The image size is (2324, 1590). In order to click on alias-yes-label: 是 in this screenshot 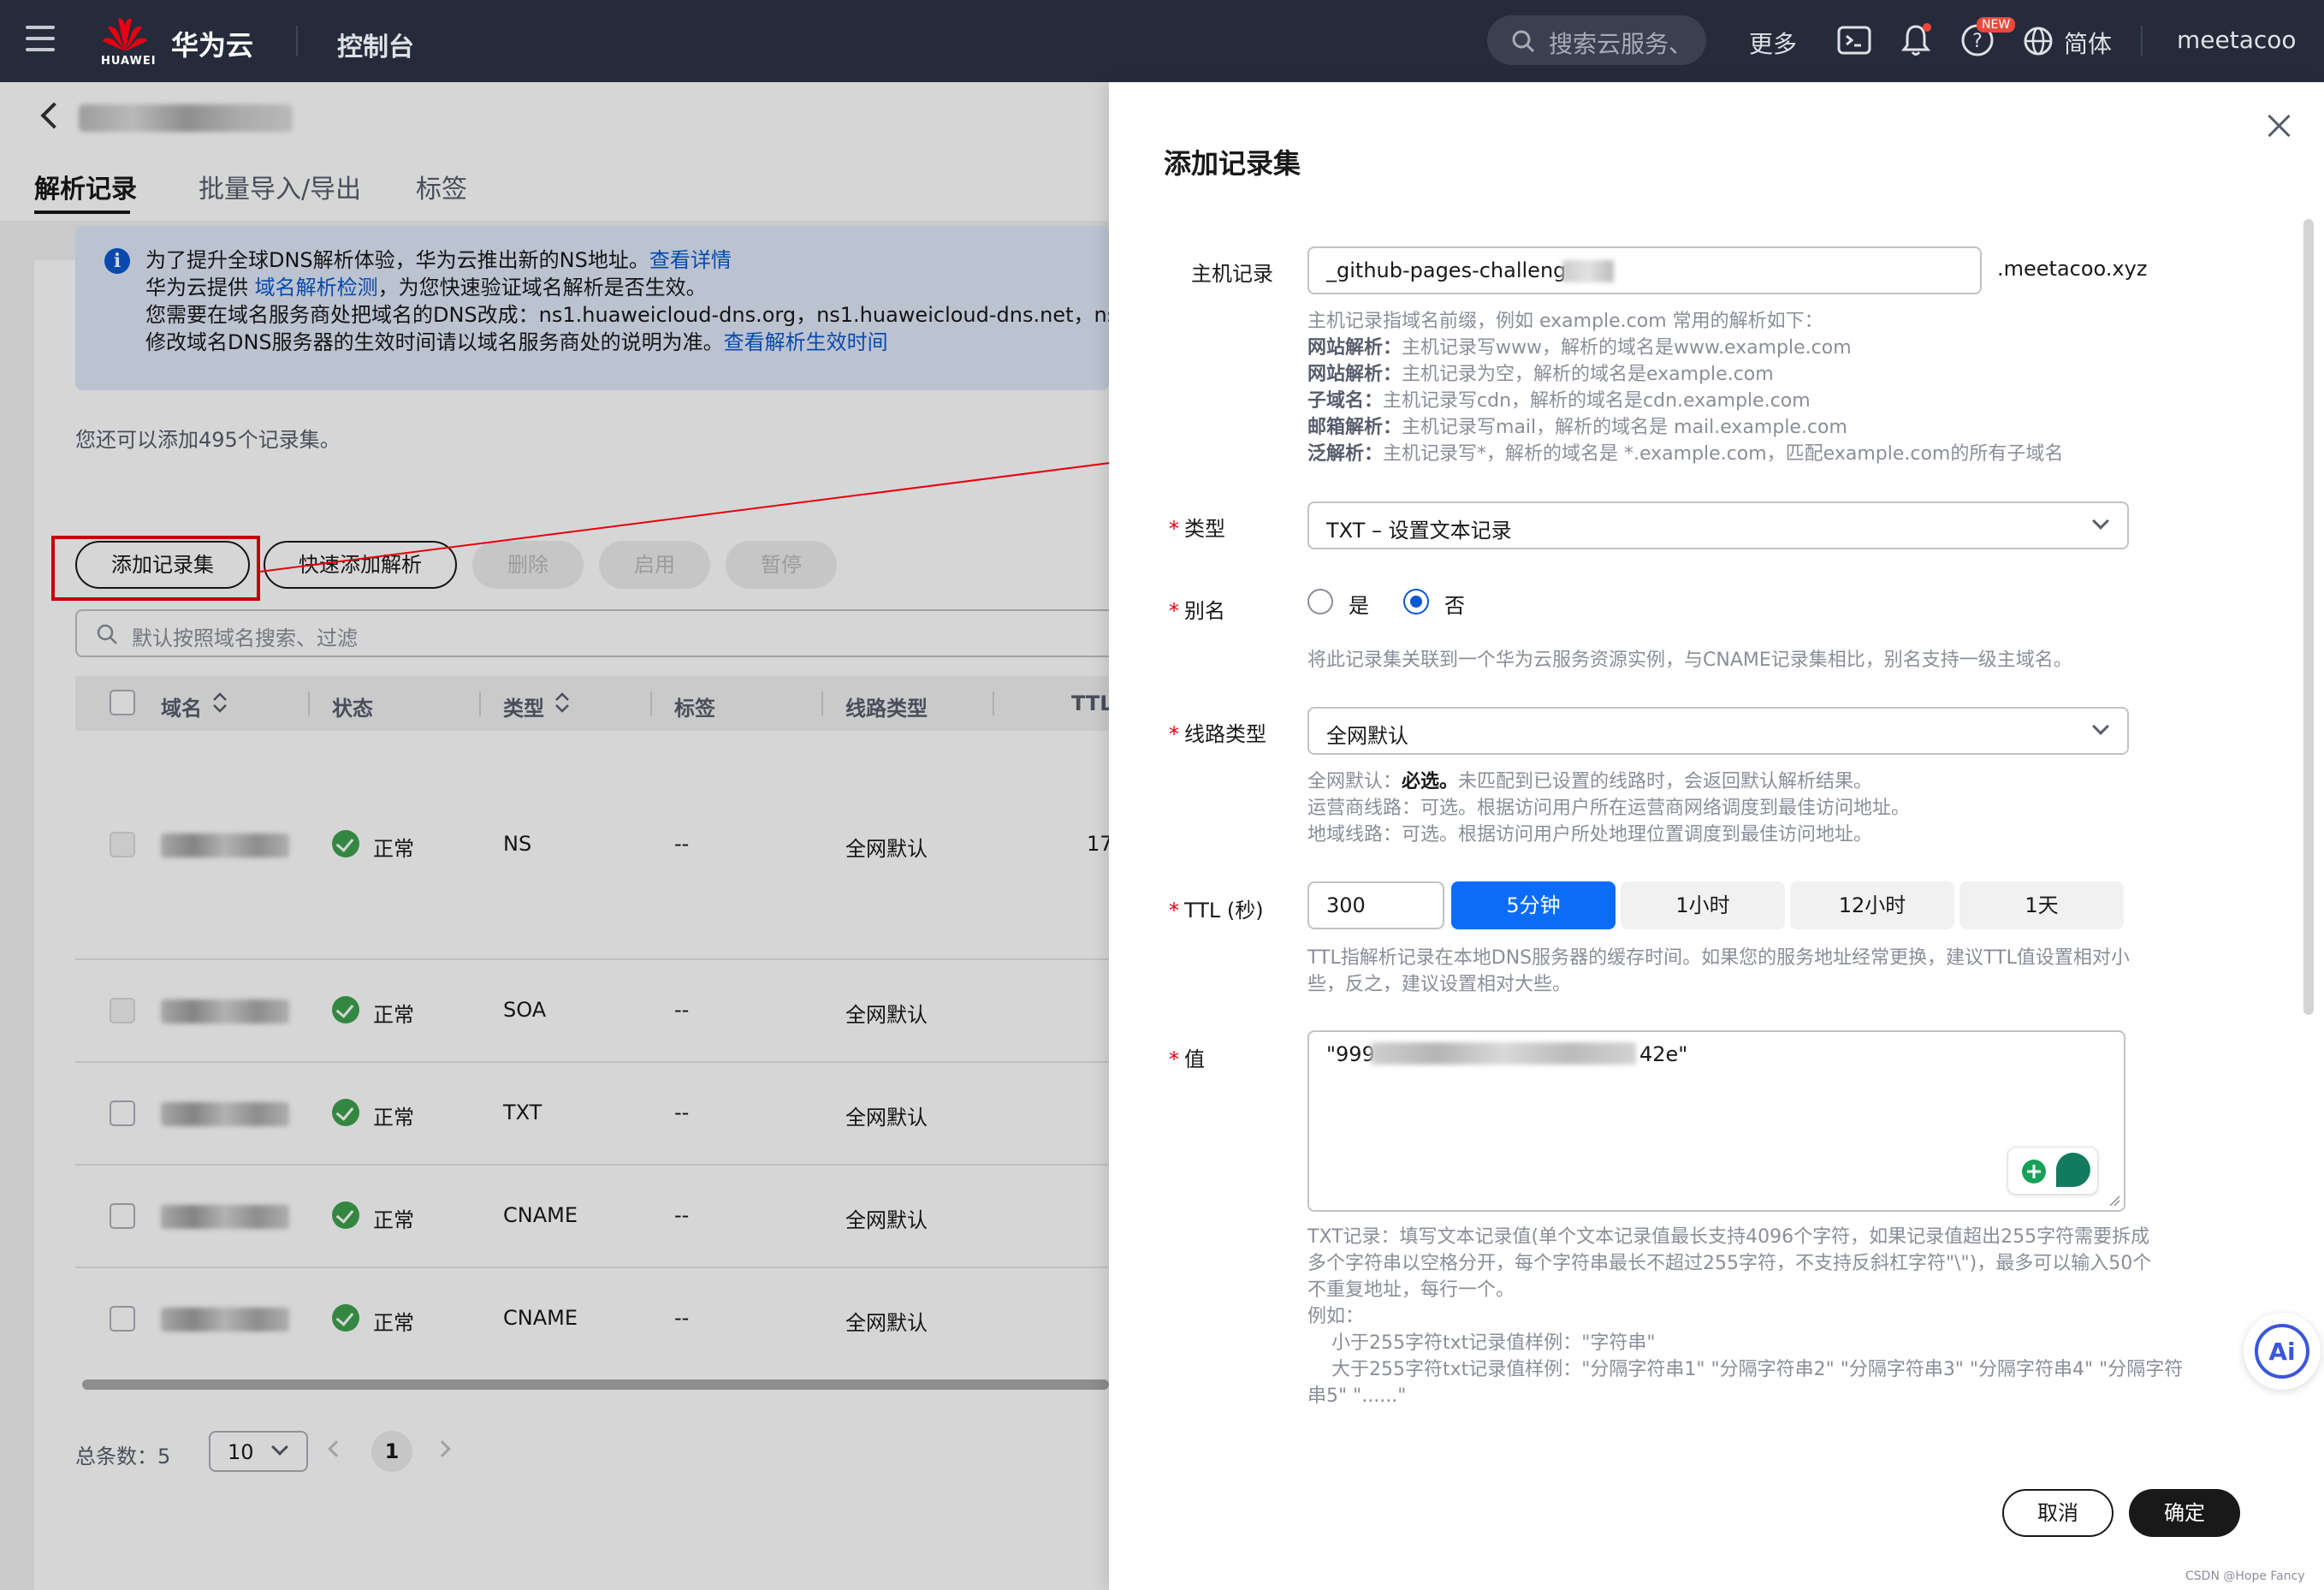, I will do `click(1359, 604)`.